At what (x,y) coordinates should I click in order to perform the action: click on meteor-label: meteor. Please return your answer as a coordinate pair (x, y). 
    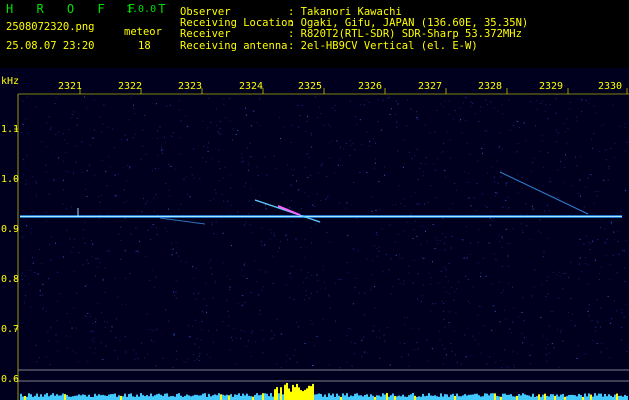
    Looking at the image, I should click on (143, 32).